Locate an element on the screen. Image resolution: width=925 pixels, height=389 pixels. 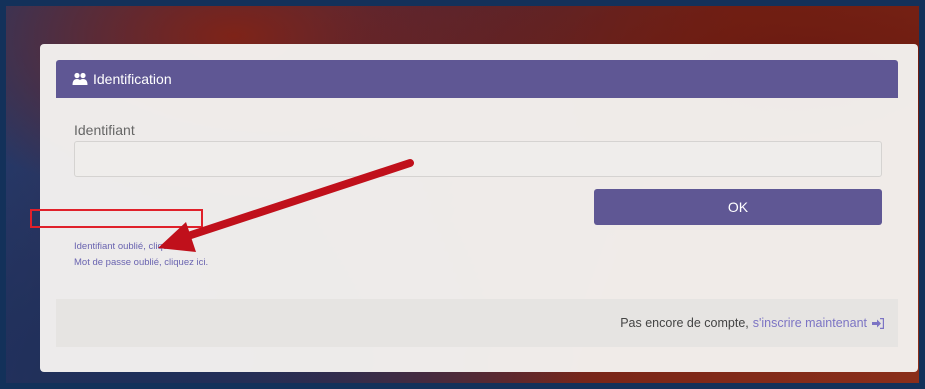
signup-link: s'inscrire maintenant is located at coordinates (810, 323).